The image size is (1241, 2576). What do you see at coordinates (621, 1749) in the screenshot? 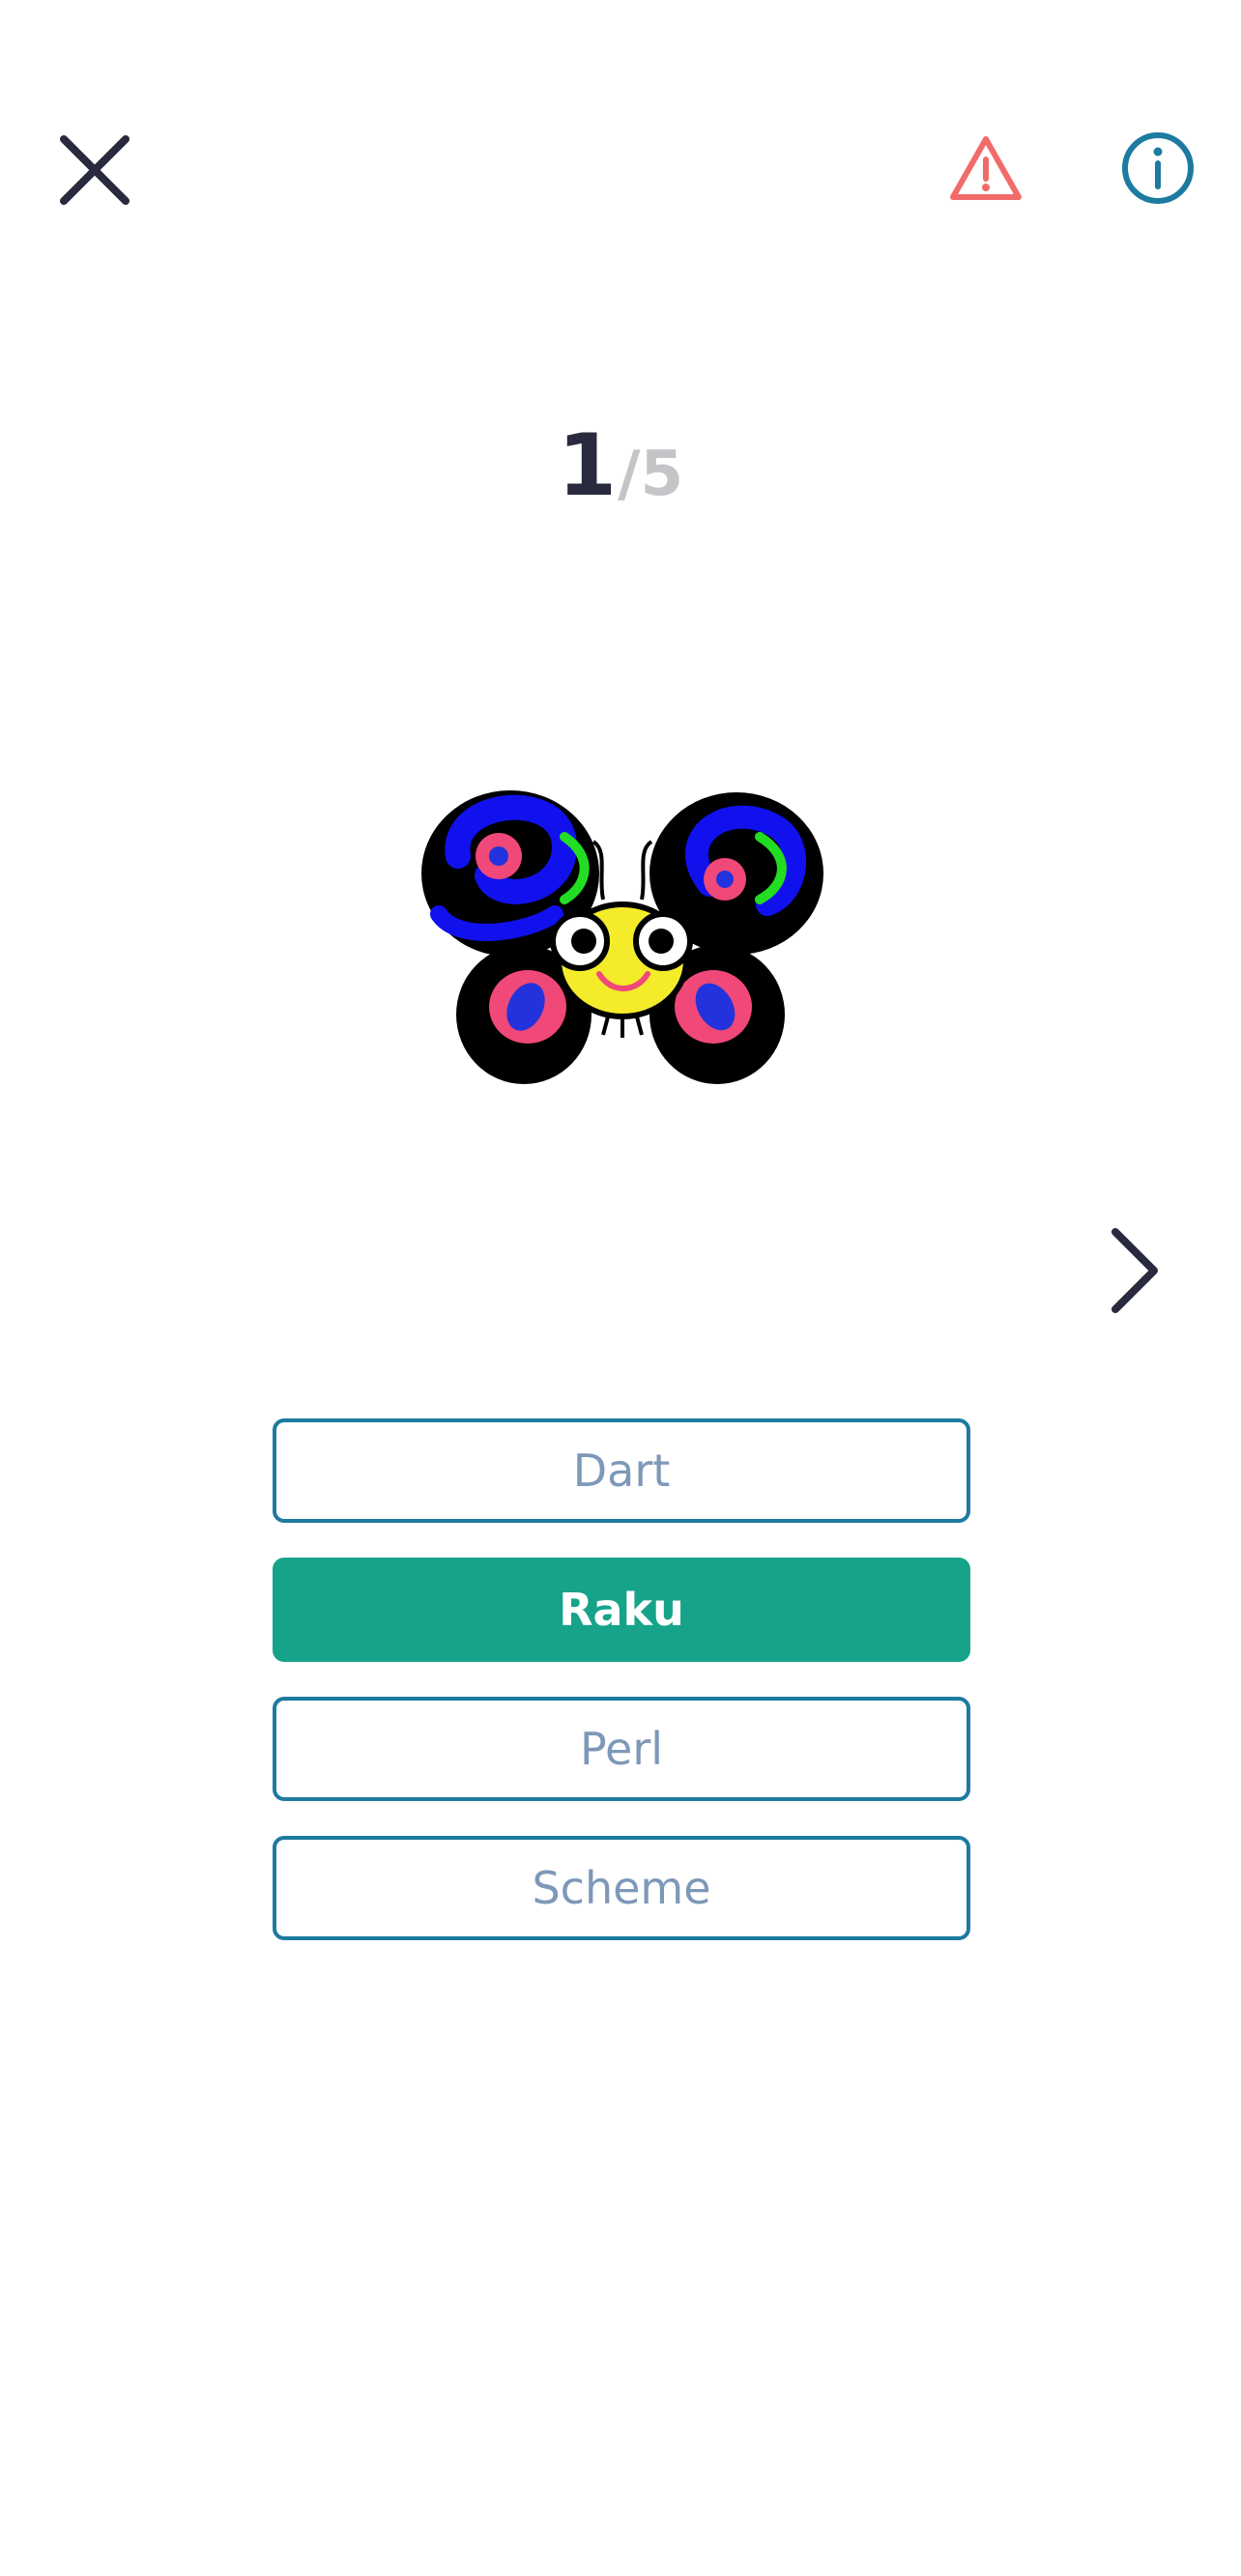
I see `answer-option-perl: Perl` at bounding box center [621, 1749].